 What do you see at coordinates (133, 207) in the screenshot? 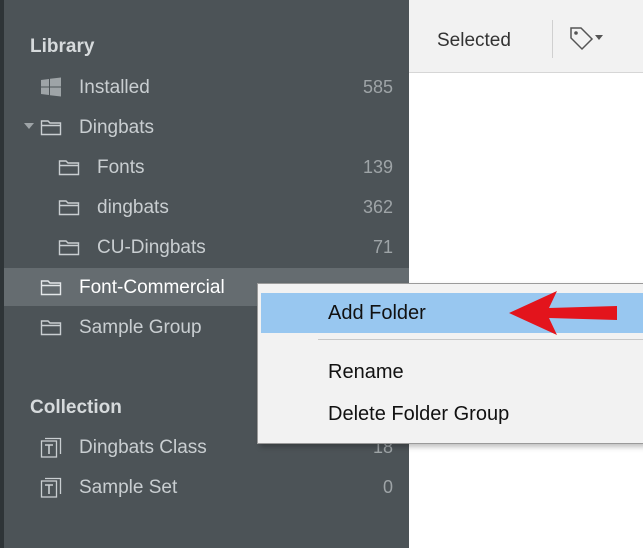
I see `sidebar-item-label: dingbats` at bounding box center [133, 207].